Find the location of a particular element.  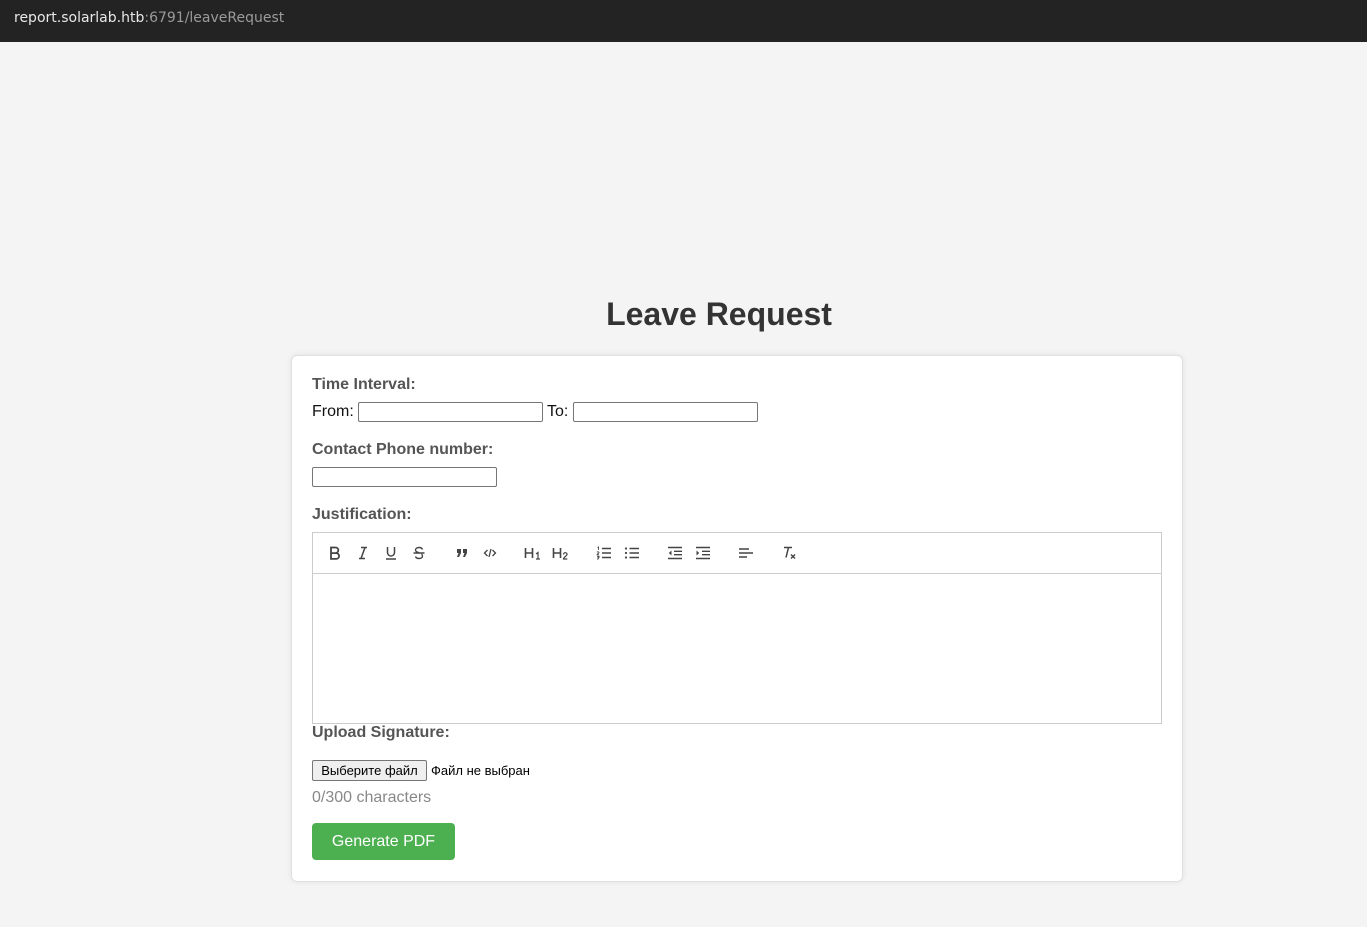

align-icon is located at coordinates (746, 553).